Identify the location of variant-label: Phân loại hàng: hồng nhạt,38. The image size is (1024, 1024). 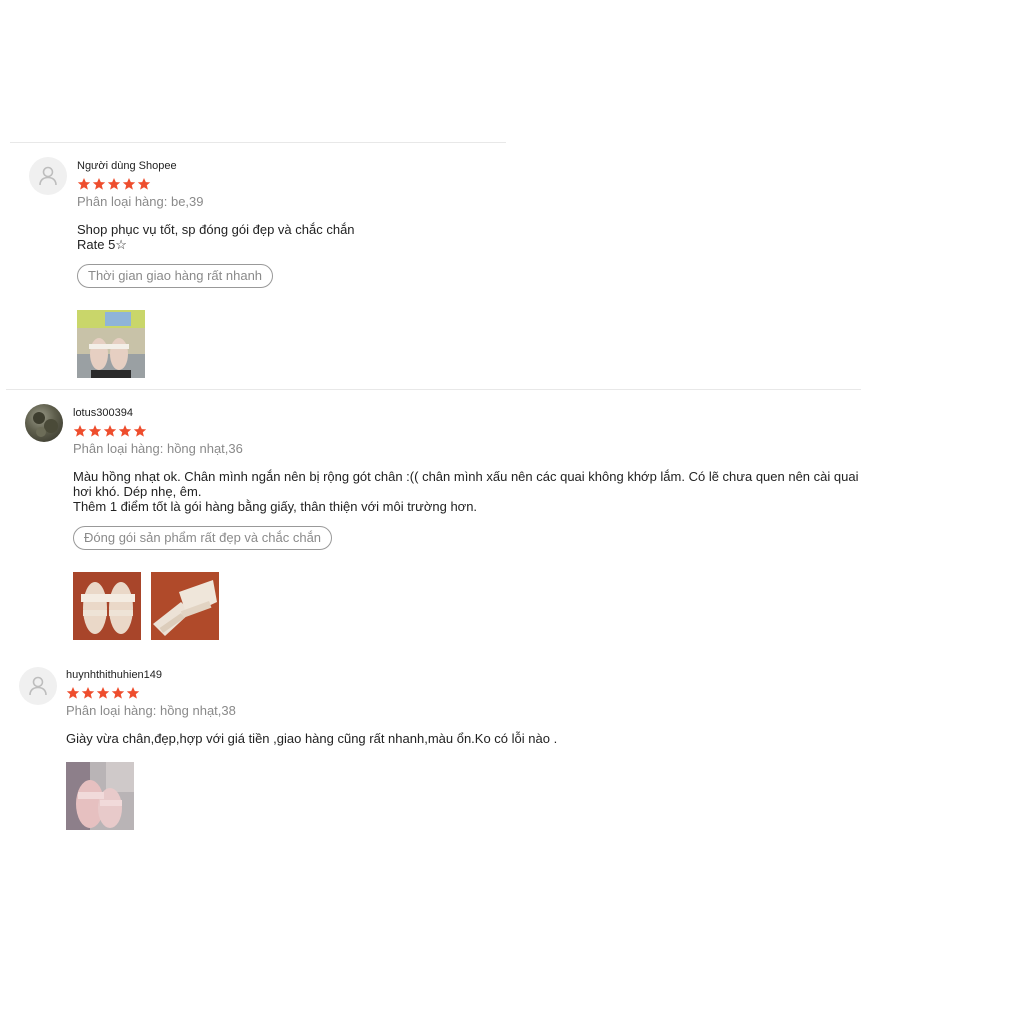
(151, 710).